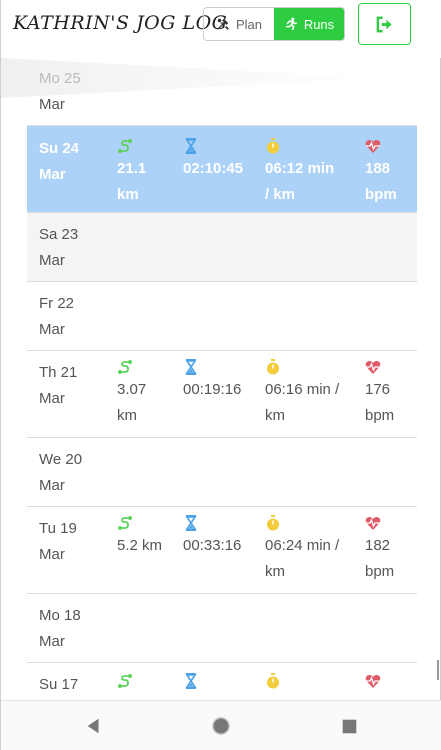  I want to click on distance-cell: 21.1 km, so click(131, 172).